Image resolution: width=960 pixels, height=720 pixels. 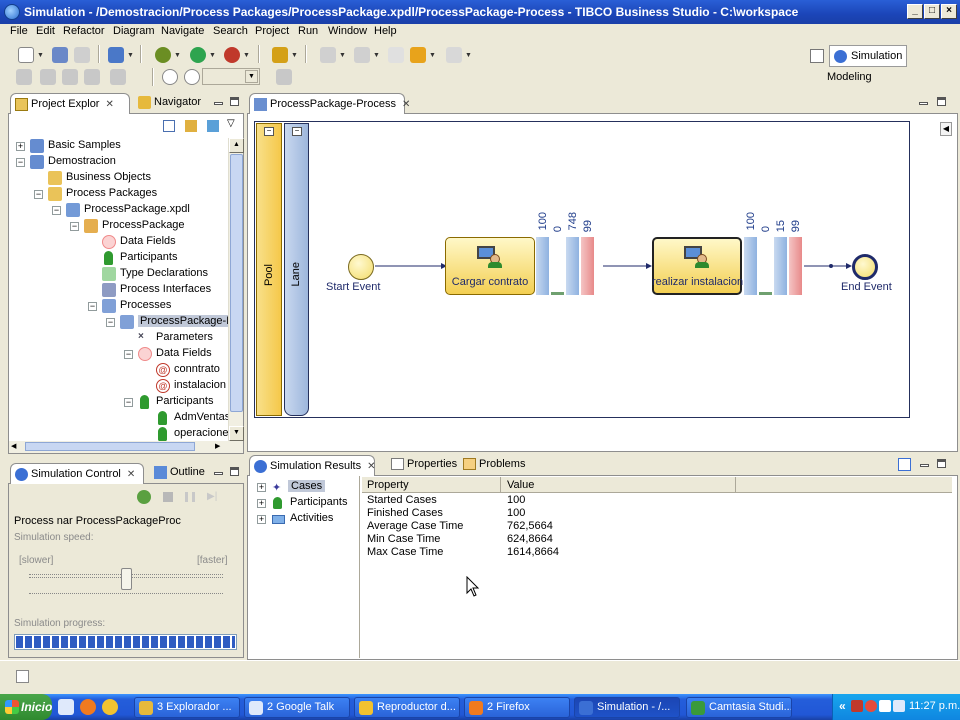 What do you see at coordinates (45, 31) in the screenshot?
I see `menu-edit: Edit` at bounding box center [45, 31].